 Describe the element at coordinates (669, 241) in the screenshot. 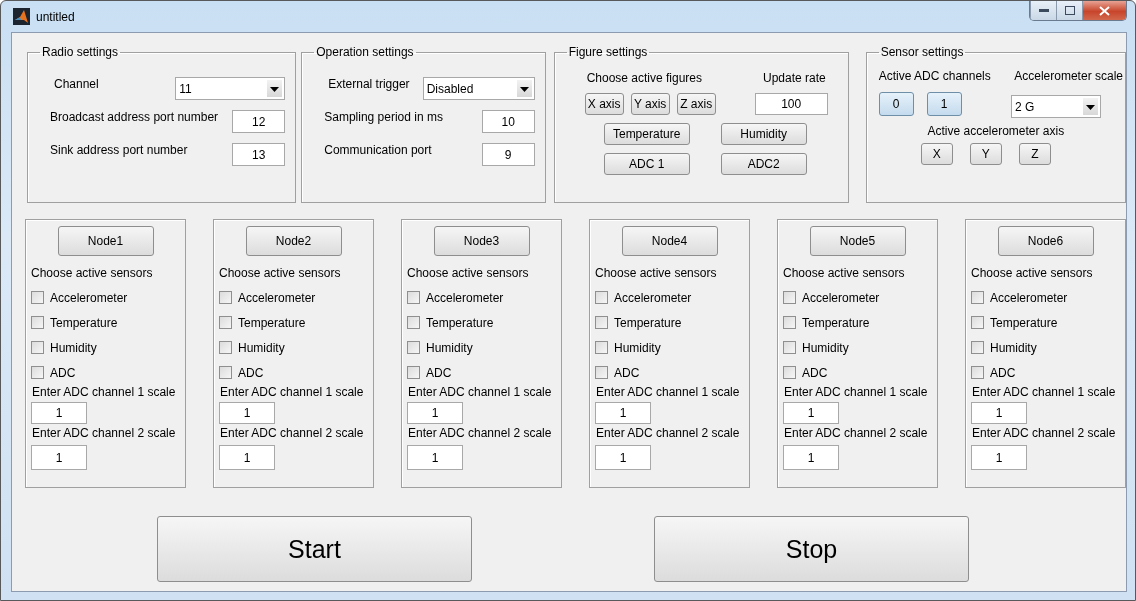

I see `node-button: Node4` at that location.